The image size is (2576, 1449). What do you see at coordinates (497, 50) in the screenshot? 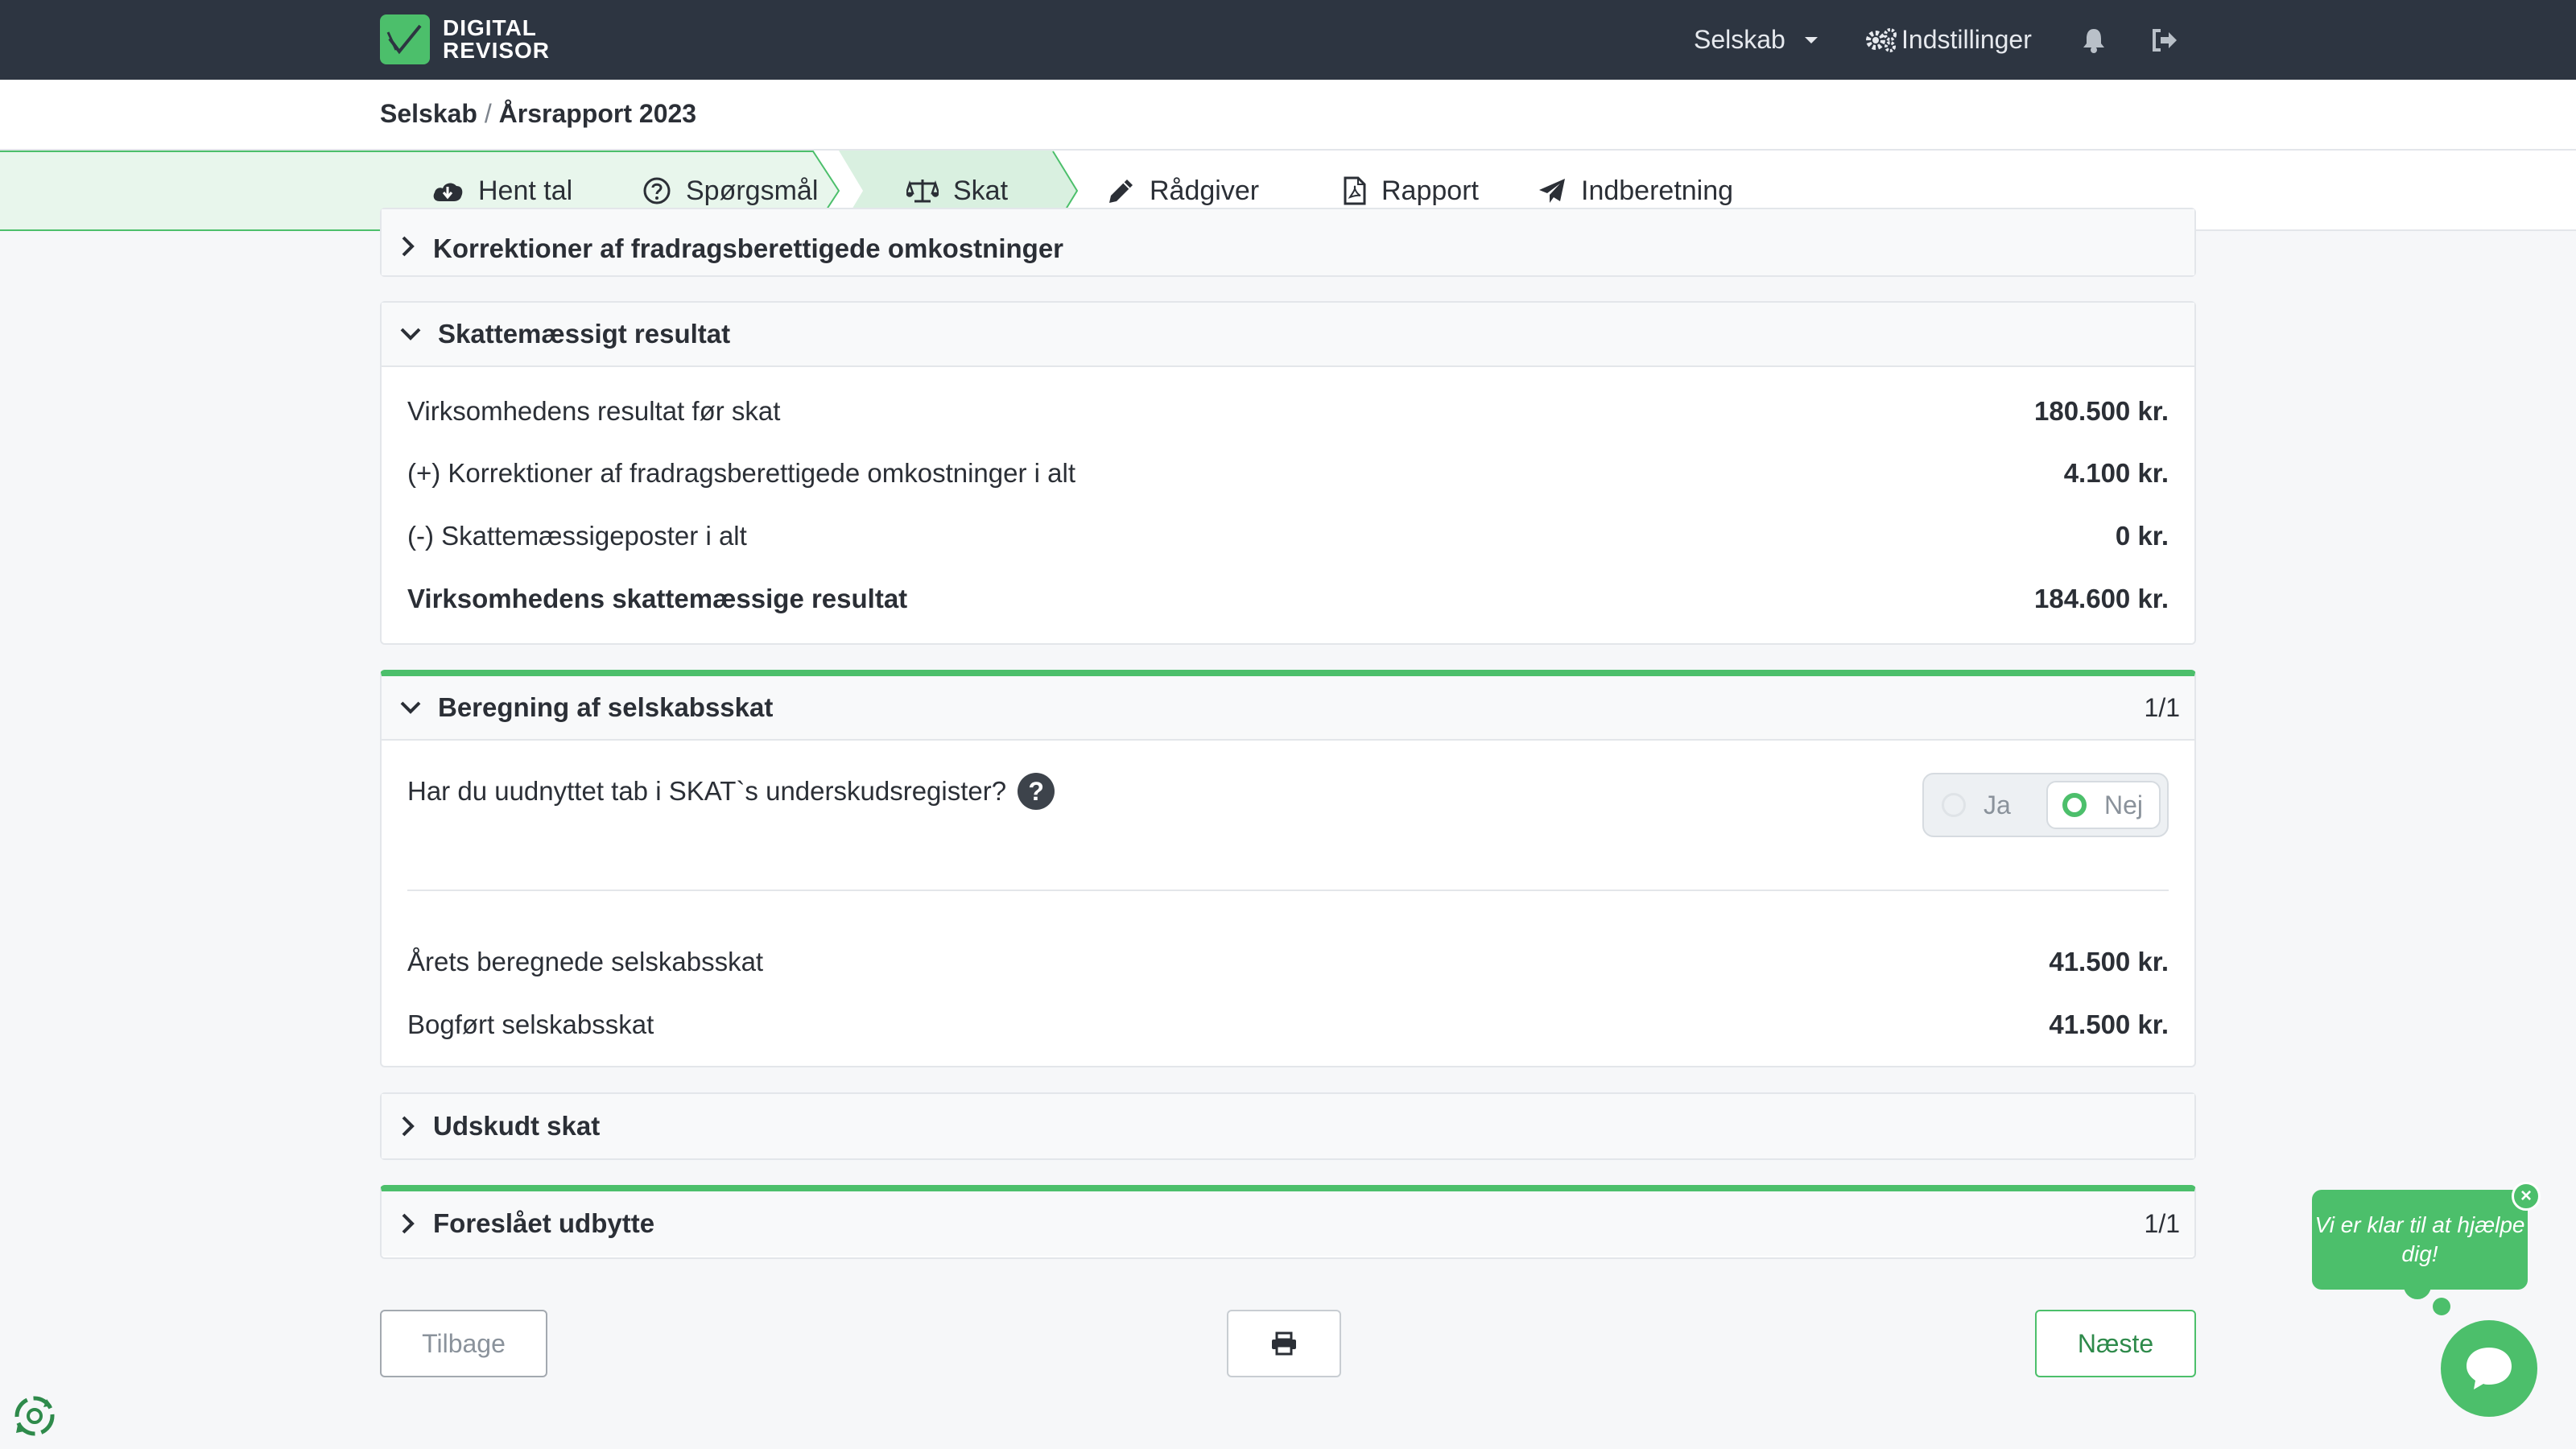
I see `logo-line-2: REVISOR` at bounding box center [497, 50].